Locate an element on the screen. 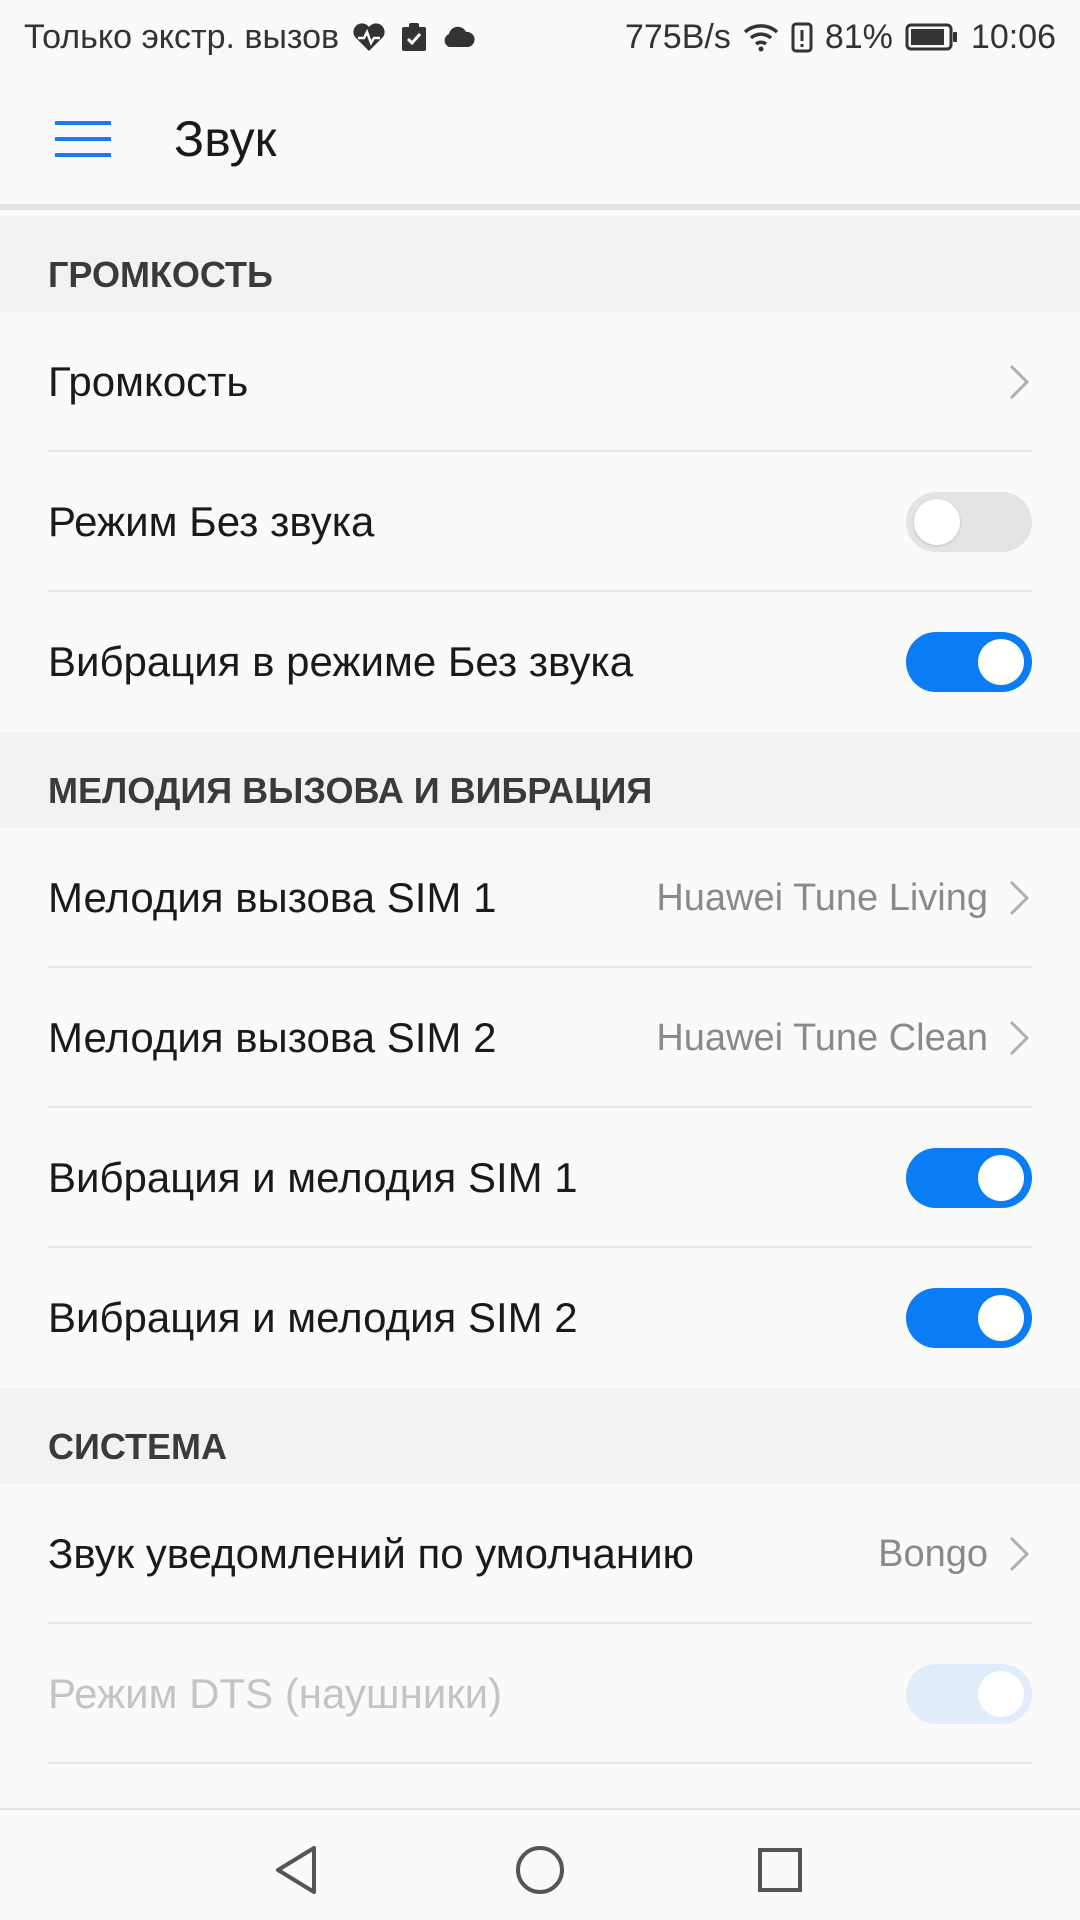  recents-button is located at coordinates (780, 1870).